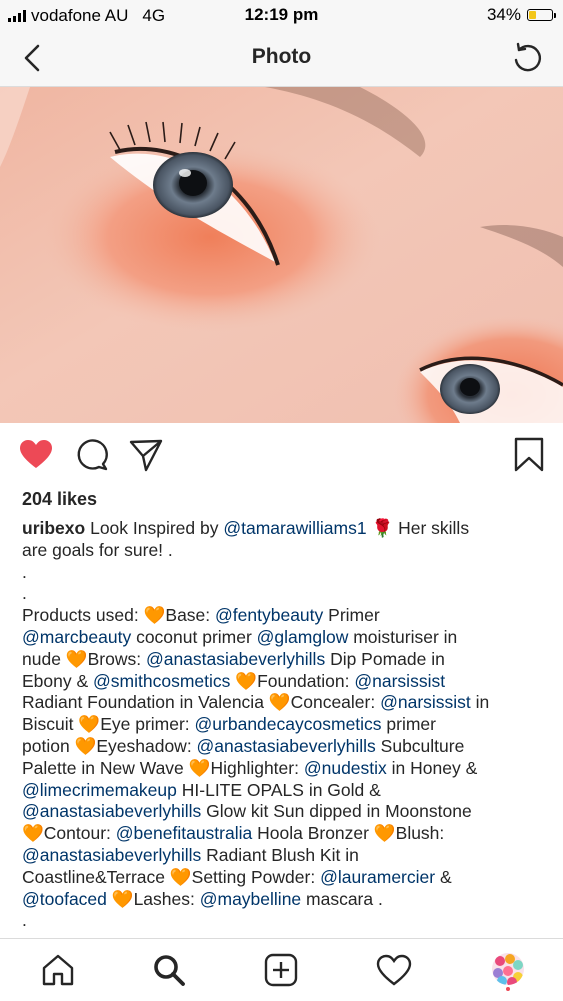  What do you see at coordinates (278, 789) in the screenshot?
I see `caption-text: HI-LITE OPALS in Gold &` at bounding box center [278, 789].